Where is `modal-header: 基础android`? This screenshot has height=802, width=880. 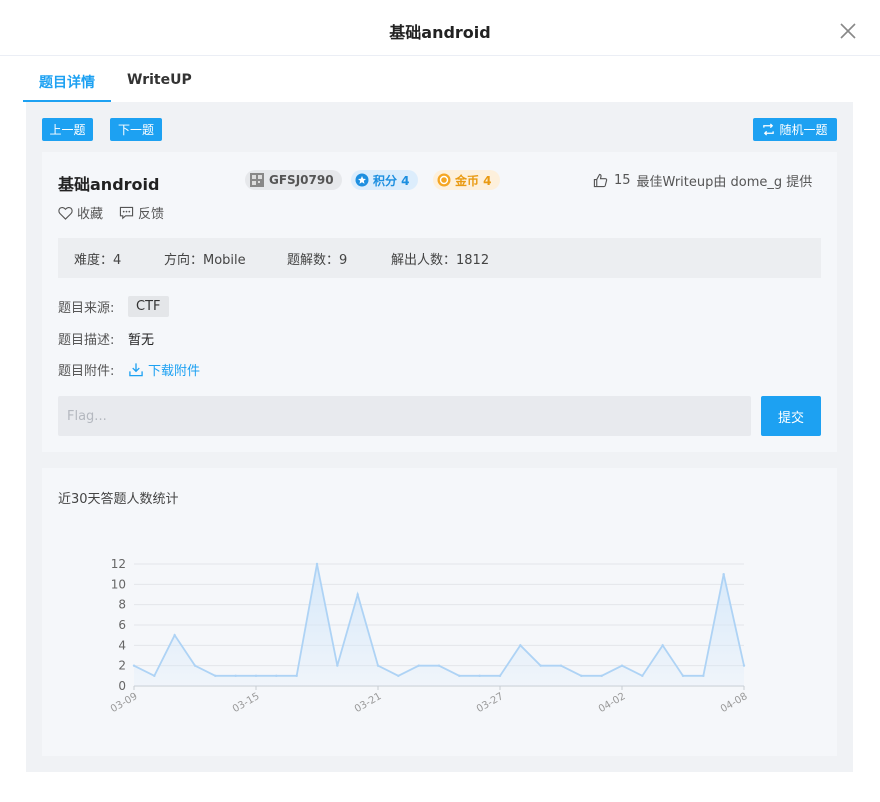 modal-header: 基础android is located at coordinates (440, 28).